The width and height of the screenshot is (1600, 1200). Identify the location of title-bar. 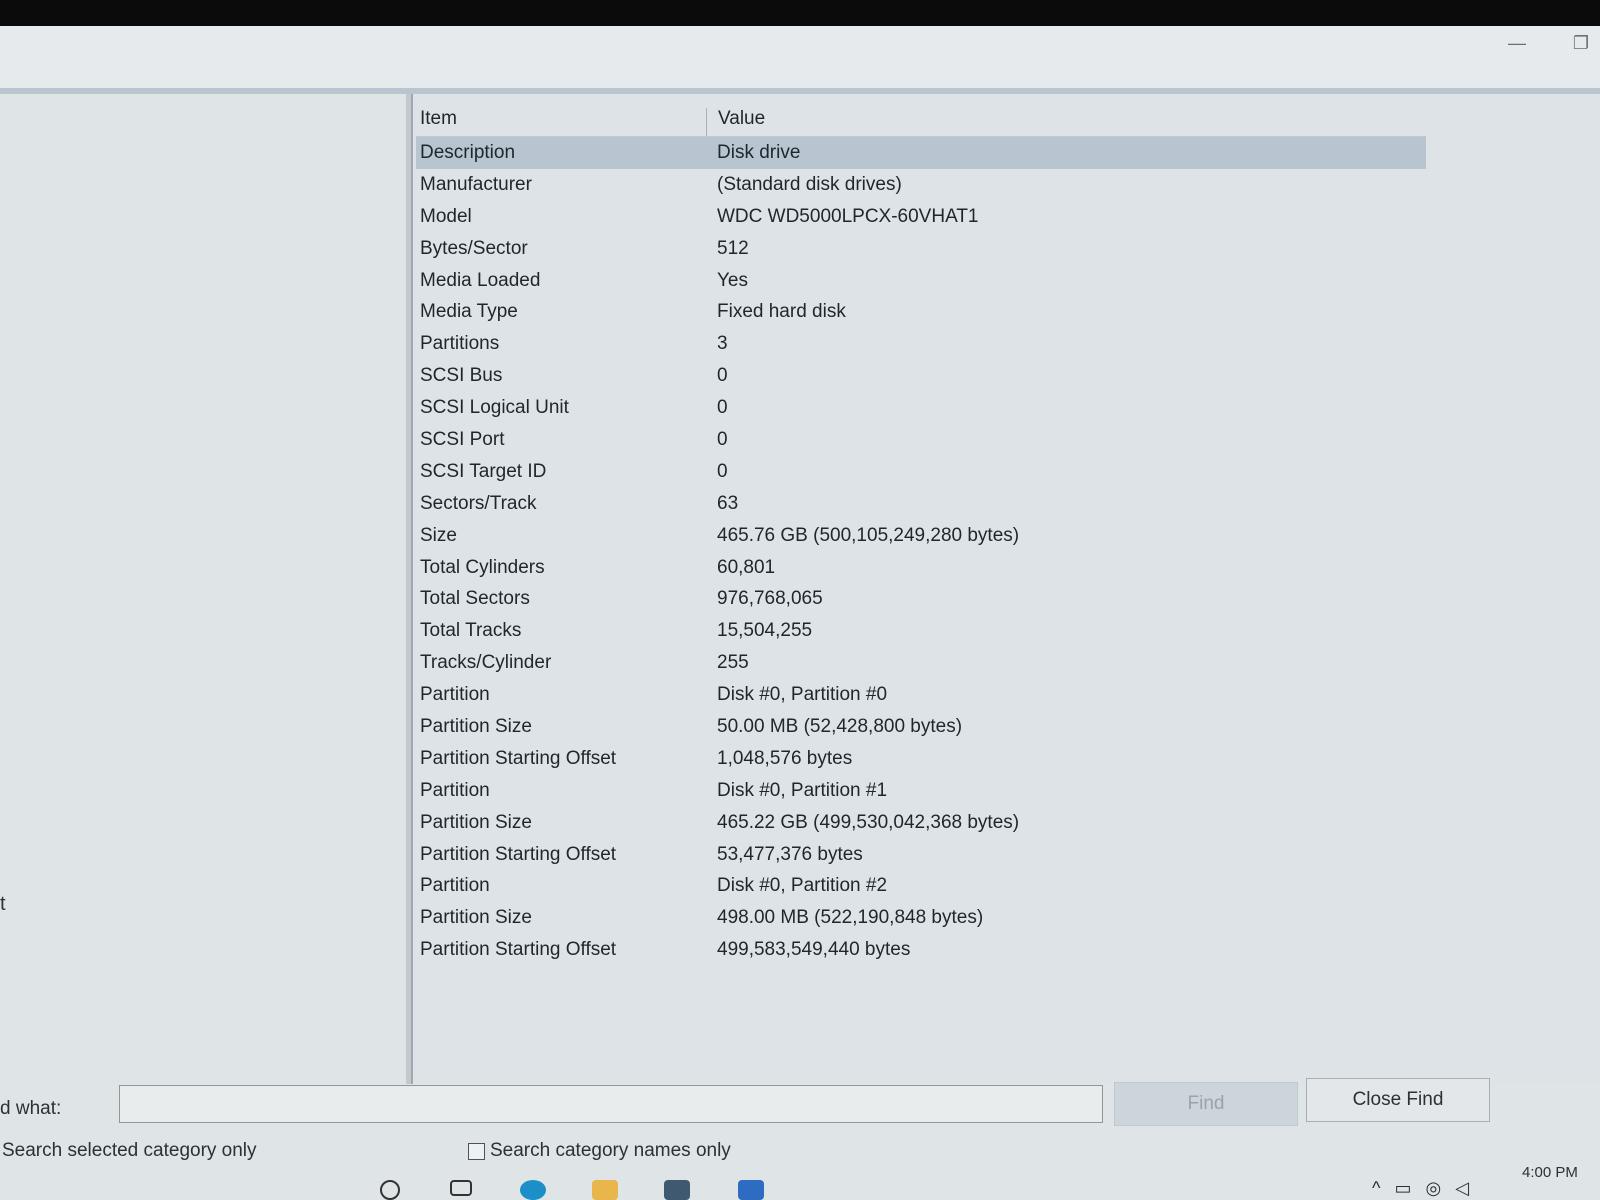
(800, 57).